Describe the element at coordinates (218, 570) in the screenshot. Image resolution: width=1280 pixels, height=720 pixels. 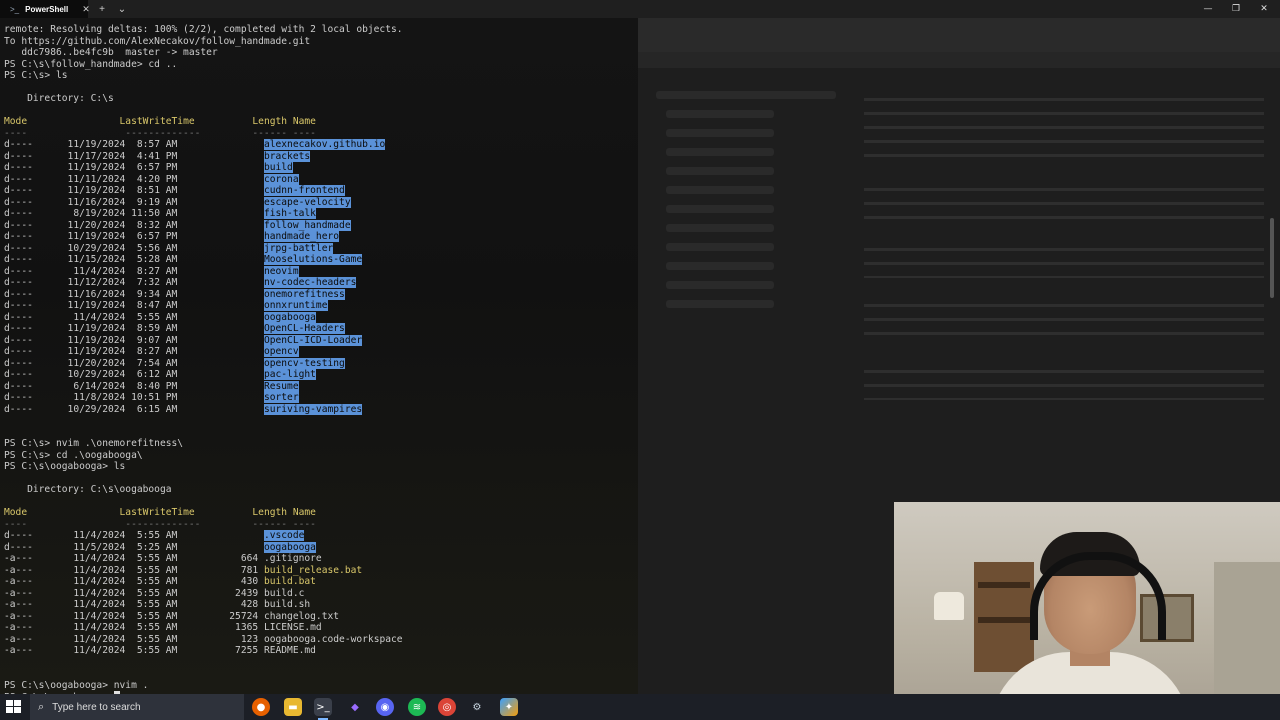
I see `entry-length: 781` at that location.